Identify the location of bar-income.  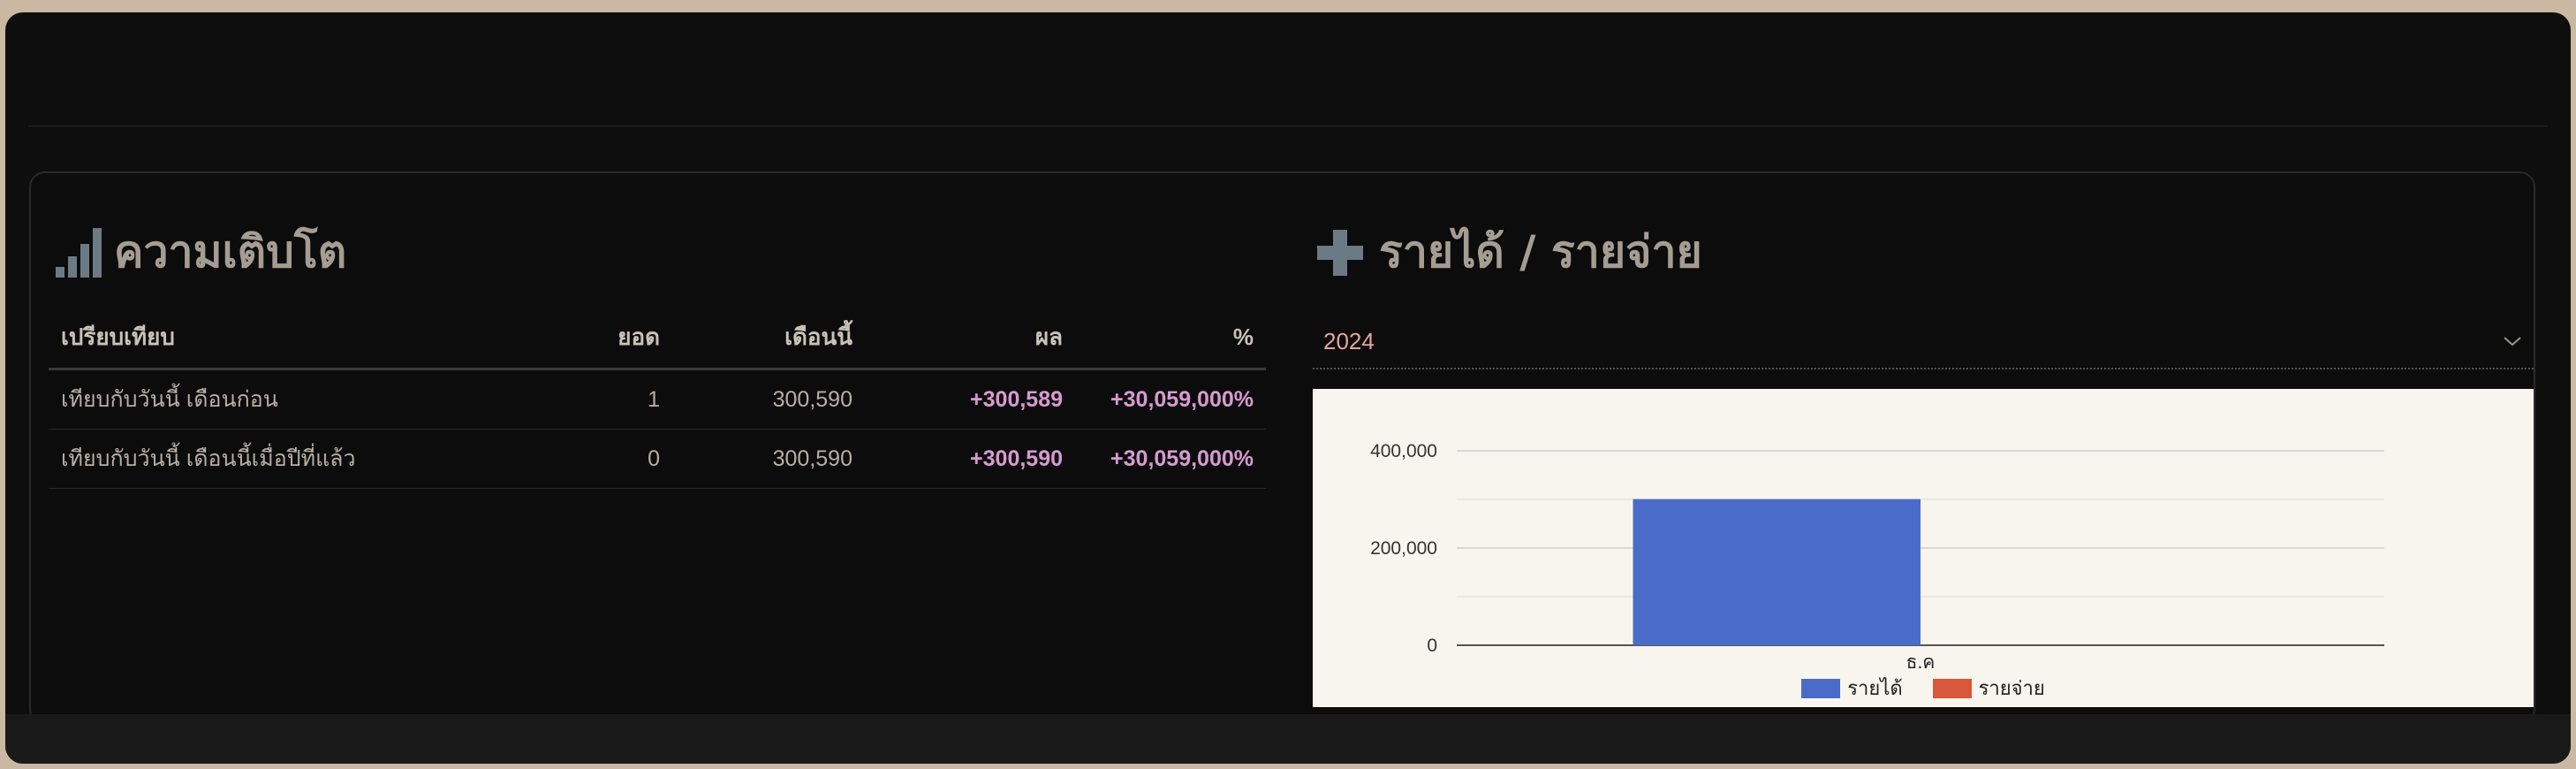
(1777, 572).